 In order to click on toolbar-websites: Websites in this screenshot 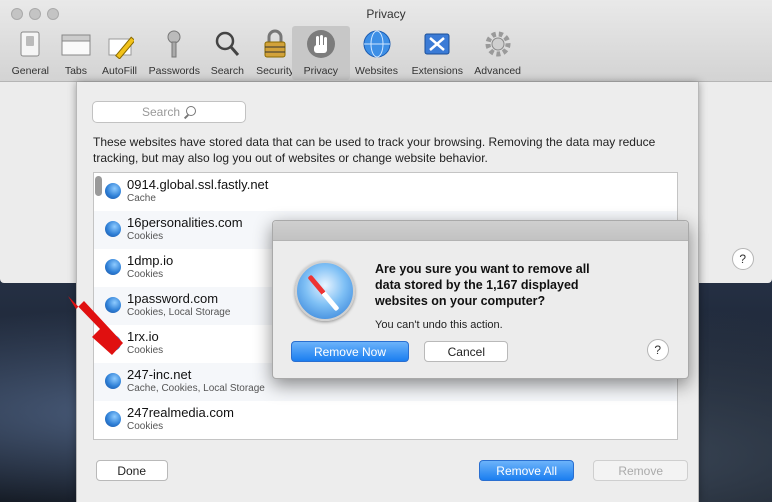, I will do `click(377, 53)`.